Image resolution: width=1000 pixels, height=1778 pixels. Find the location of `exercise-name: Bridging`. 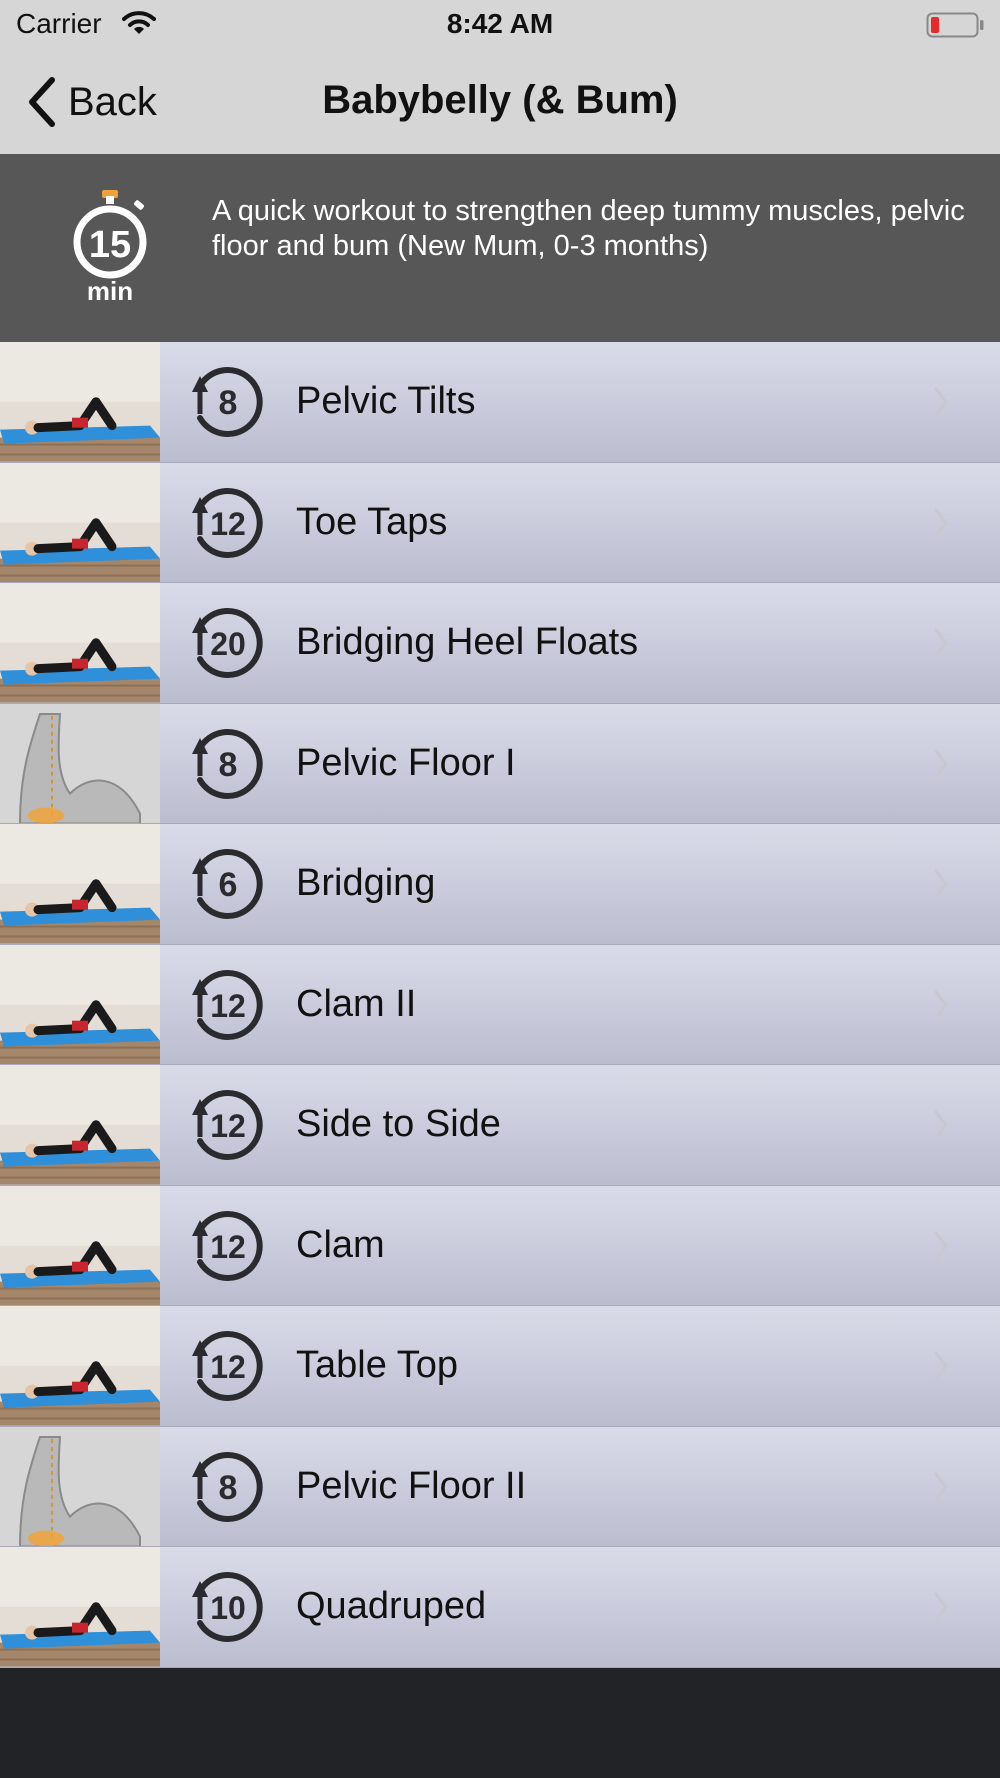

exercise-name: Bridging is located at coordinates (366, 883).